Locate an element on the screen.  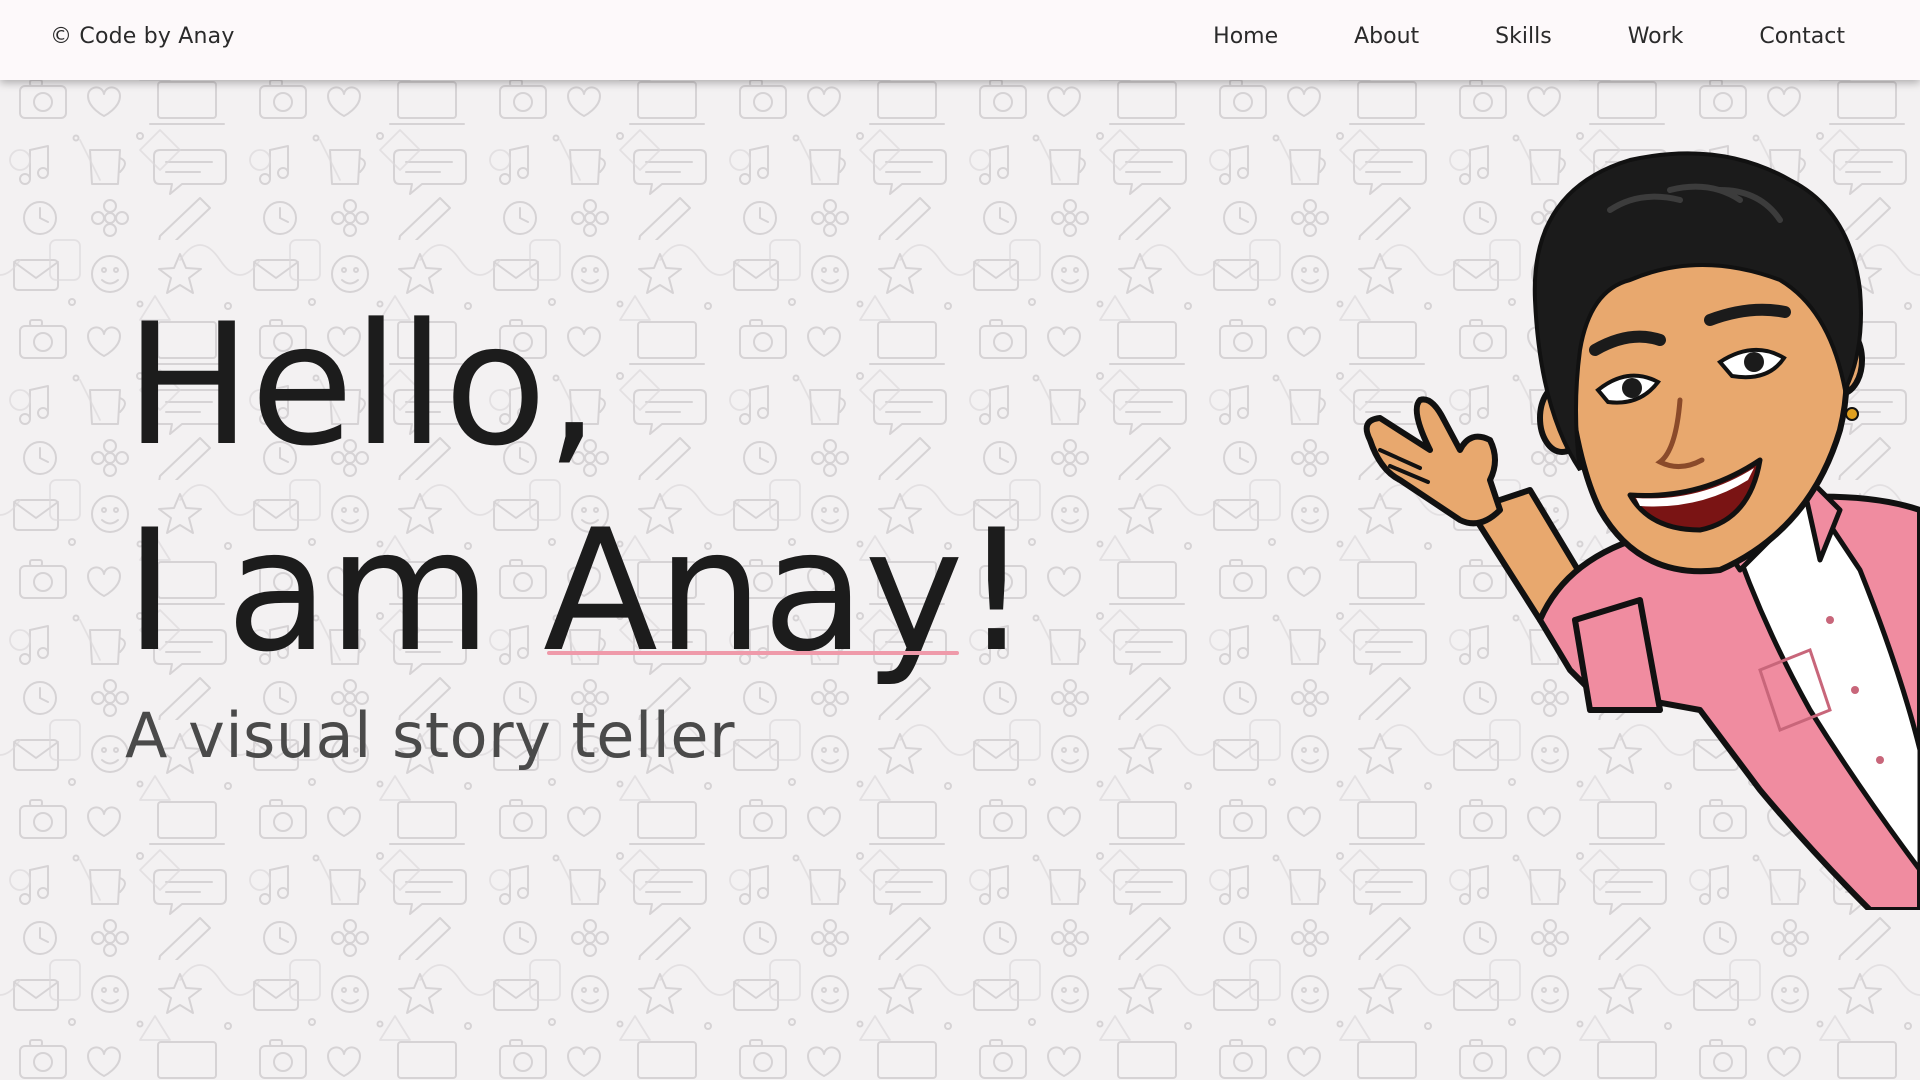
hero-tagline: A visual story teller is located at coordinates (430, 735).